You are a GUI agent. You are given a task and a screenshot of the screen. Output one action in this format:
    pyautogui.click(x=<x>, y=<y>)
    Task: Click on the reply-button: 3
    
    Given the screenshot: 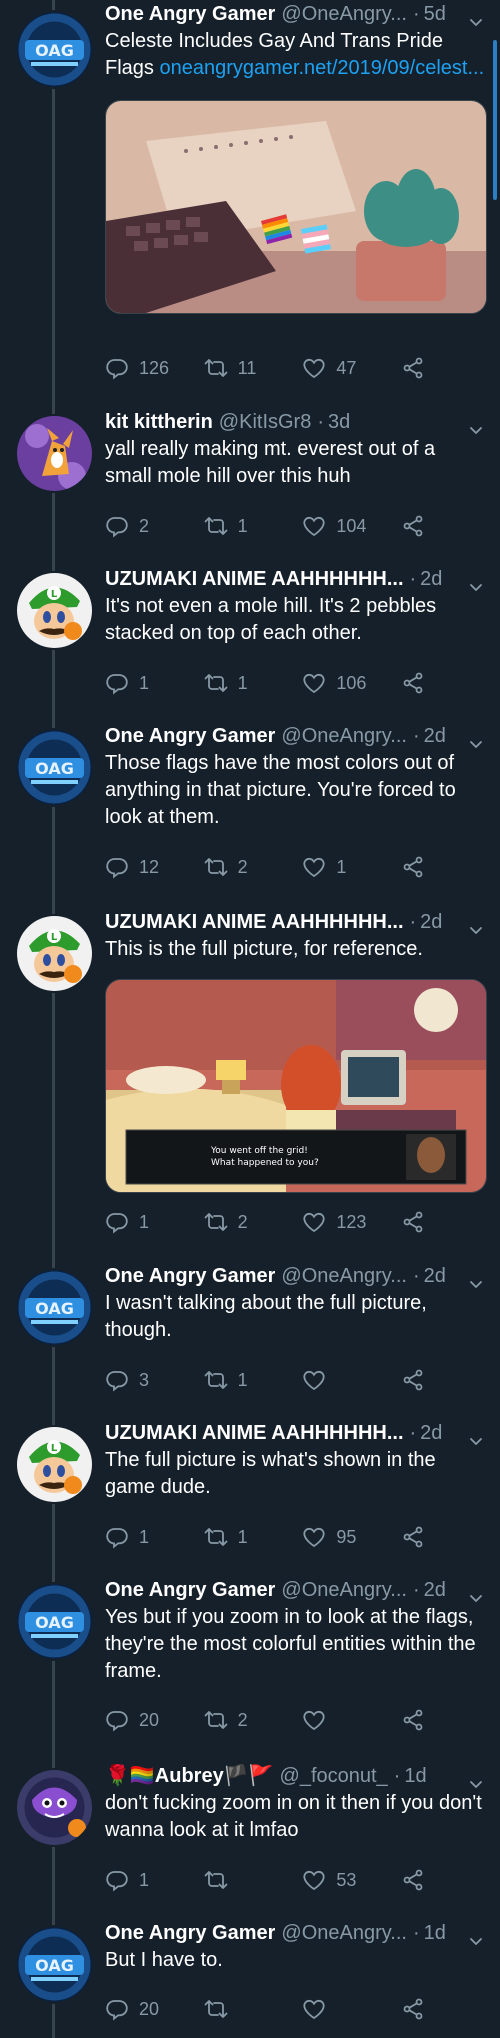 What is the action you would take?
    pyautogui.click(x=154, y=1380)
    